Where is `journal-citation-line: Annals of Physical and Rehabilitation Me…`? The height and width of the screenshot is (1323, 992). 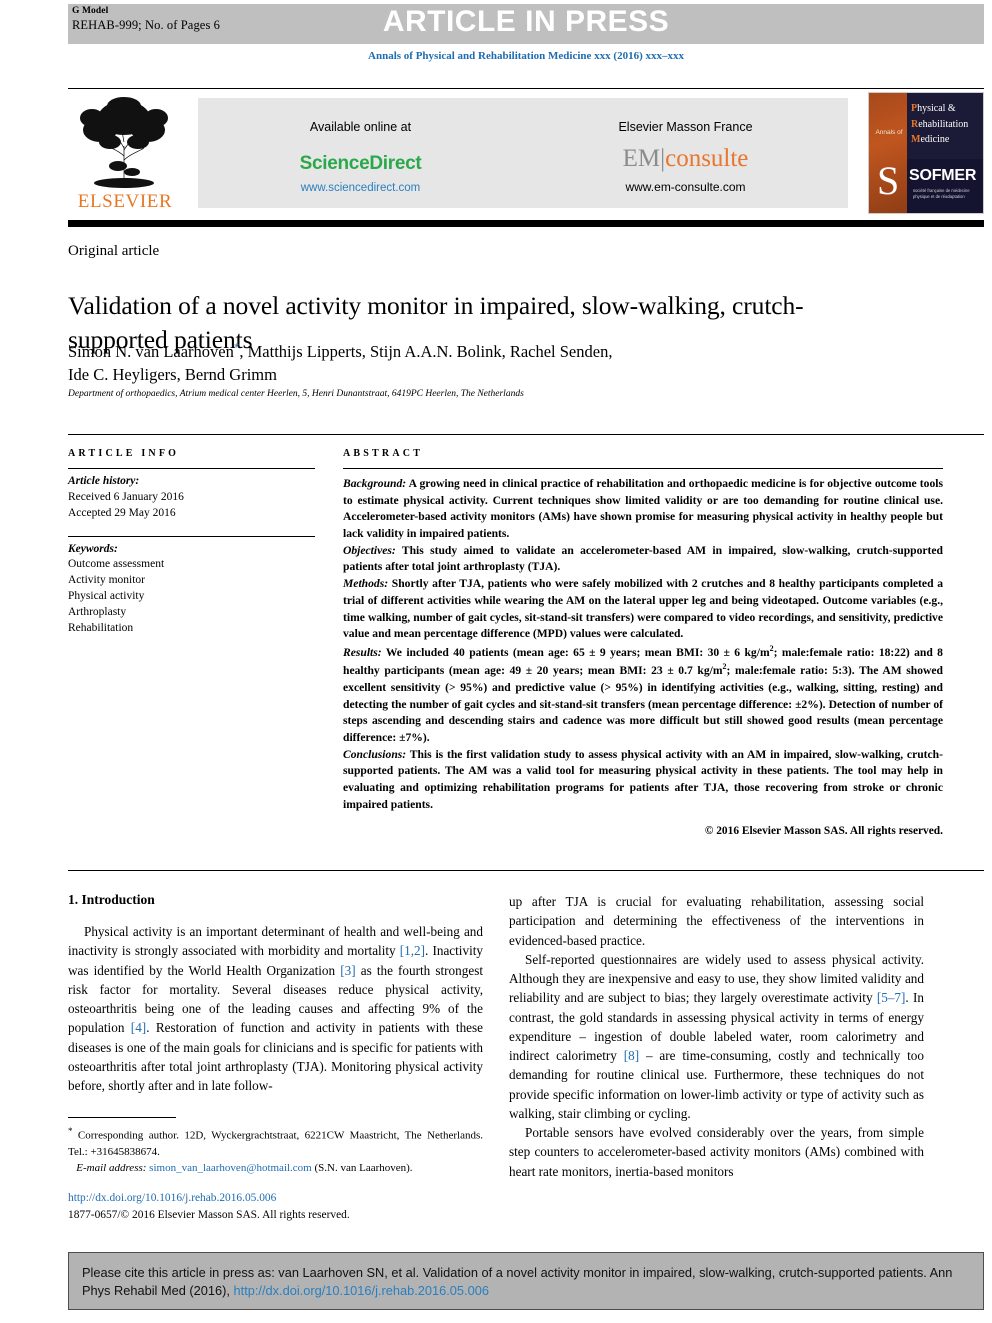 journal-citation-line: Annals of Physical and Rehabilitation Me… is located at coordinates (526, 56).